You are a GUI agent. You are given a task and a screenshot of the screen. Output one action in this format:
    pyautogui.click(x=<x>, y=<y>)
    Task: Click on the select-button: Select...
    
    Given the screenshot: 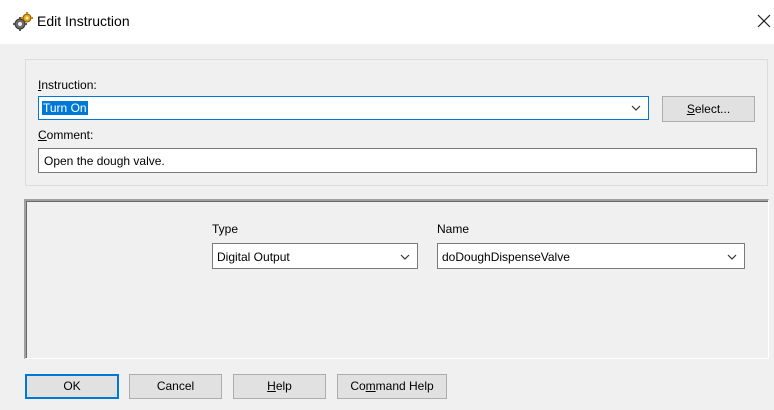 What is the action you would take?
    pyautogui.click(x=708, y=109)
    